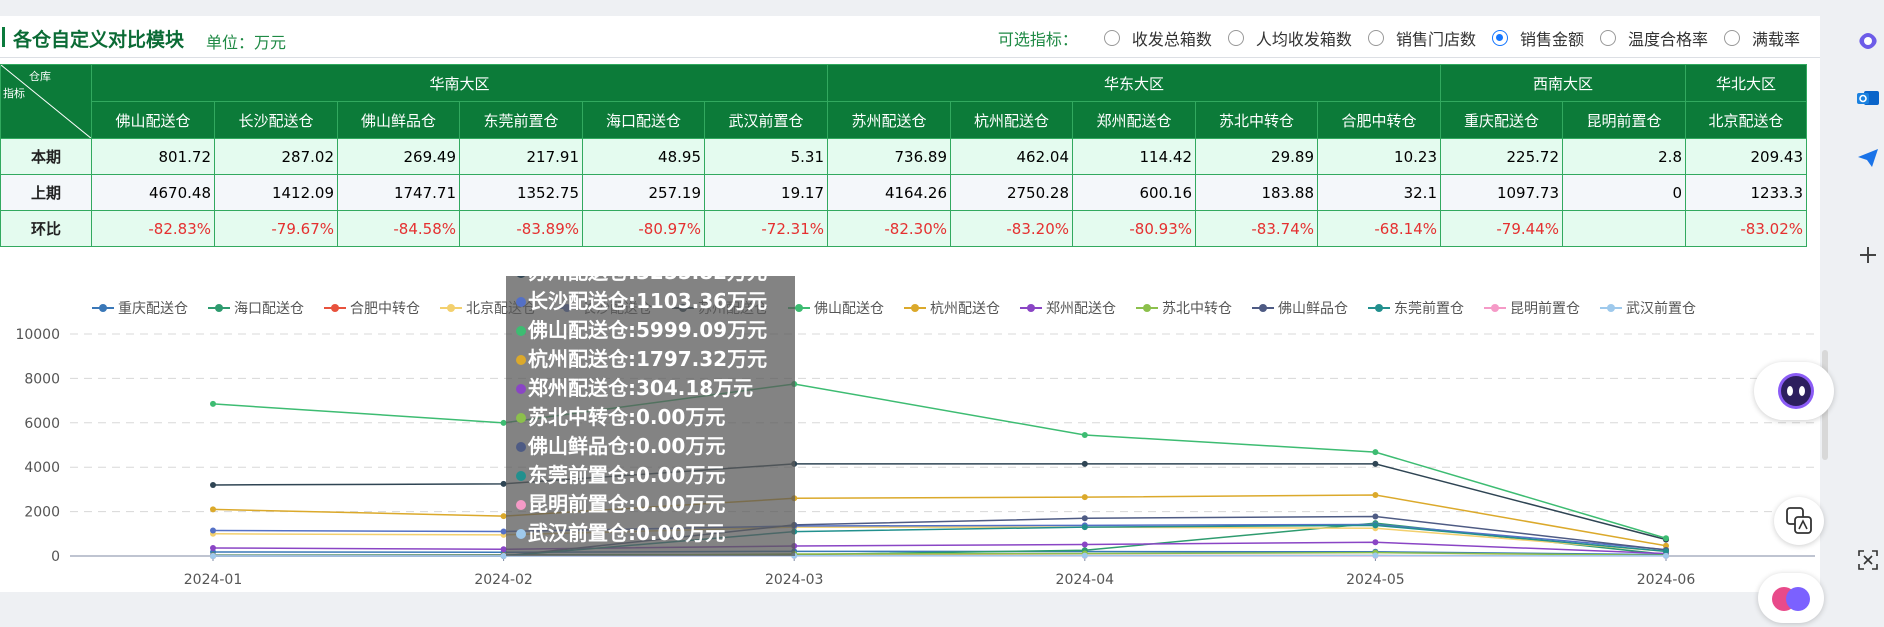  What do you see at coordinates (1429, 308) in the screenshot?
I see `legend-label: 东莞前置仓` at bounding box center [1429, 308].